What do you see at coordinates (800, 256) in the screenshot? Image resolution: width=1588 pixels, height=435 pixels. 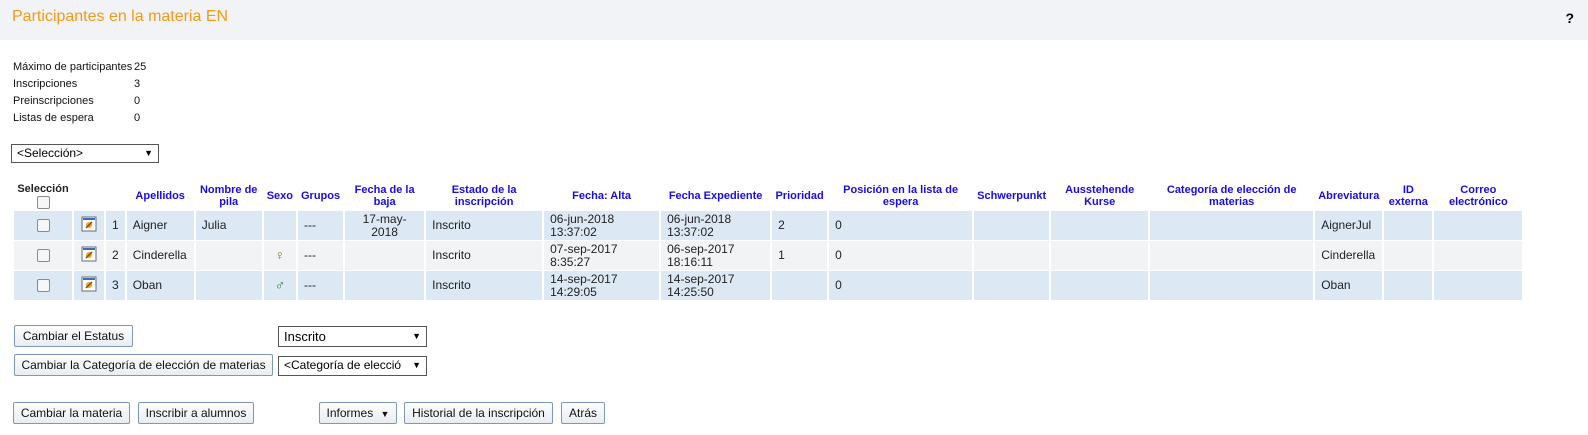 I see `cell-prioridad: 1` at bounding box center [800, 256].